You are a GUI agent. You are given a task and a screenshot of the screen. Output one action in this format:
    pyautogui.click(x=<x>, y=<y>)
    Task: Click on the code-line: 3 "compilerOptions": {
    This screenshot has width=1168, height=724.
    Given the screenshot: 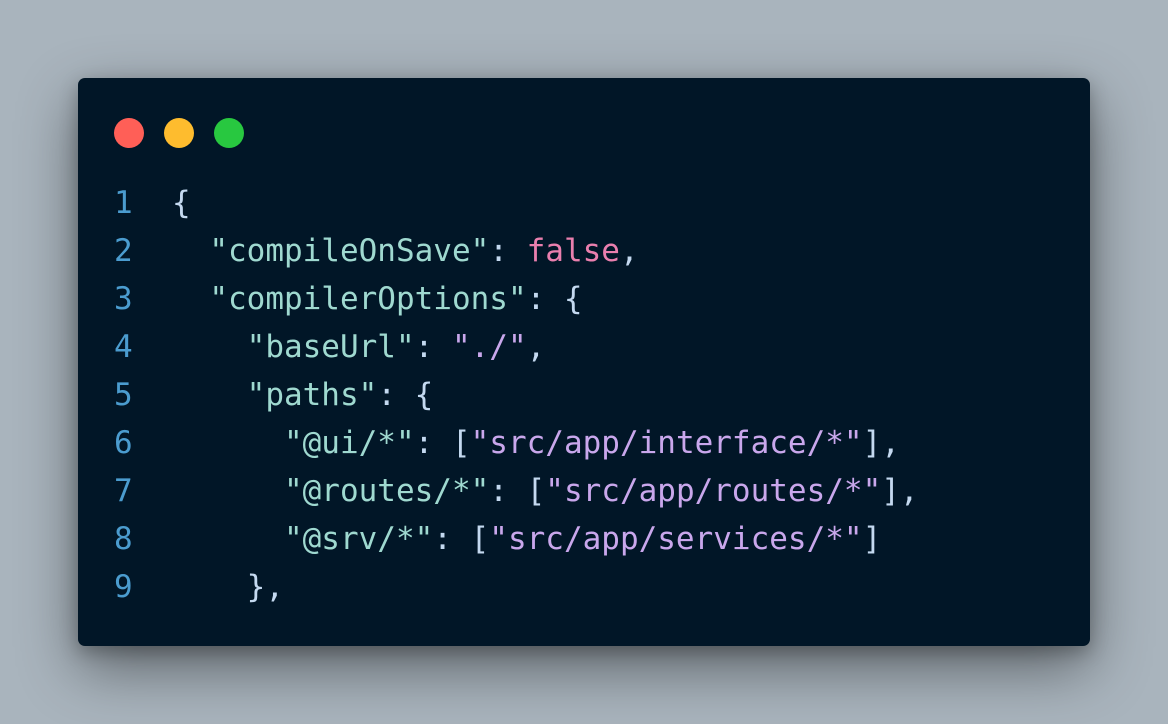 What is the action you would take?
    pyautogui.click(x=592, y=299)
    